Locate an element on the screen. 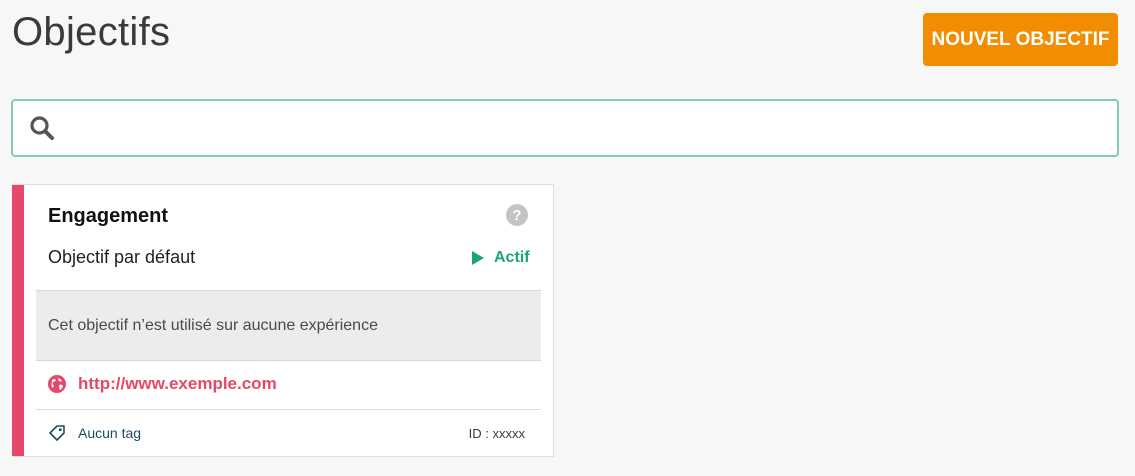  status-label: Actif is located at coordinates (512, 257).